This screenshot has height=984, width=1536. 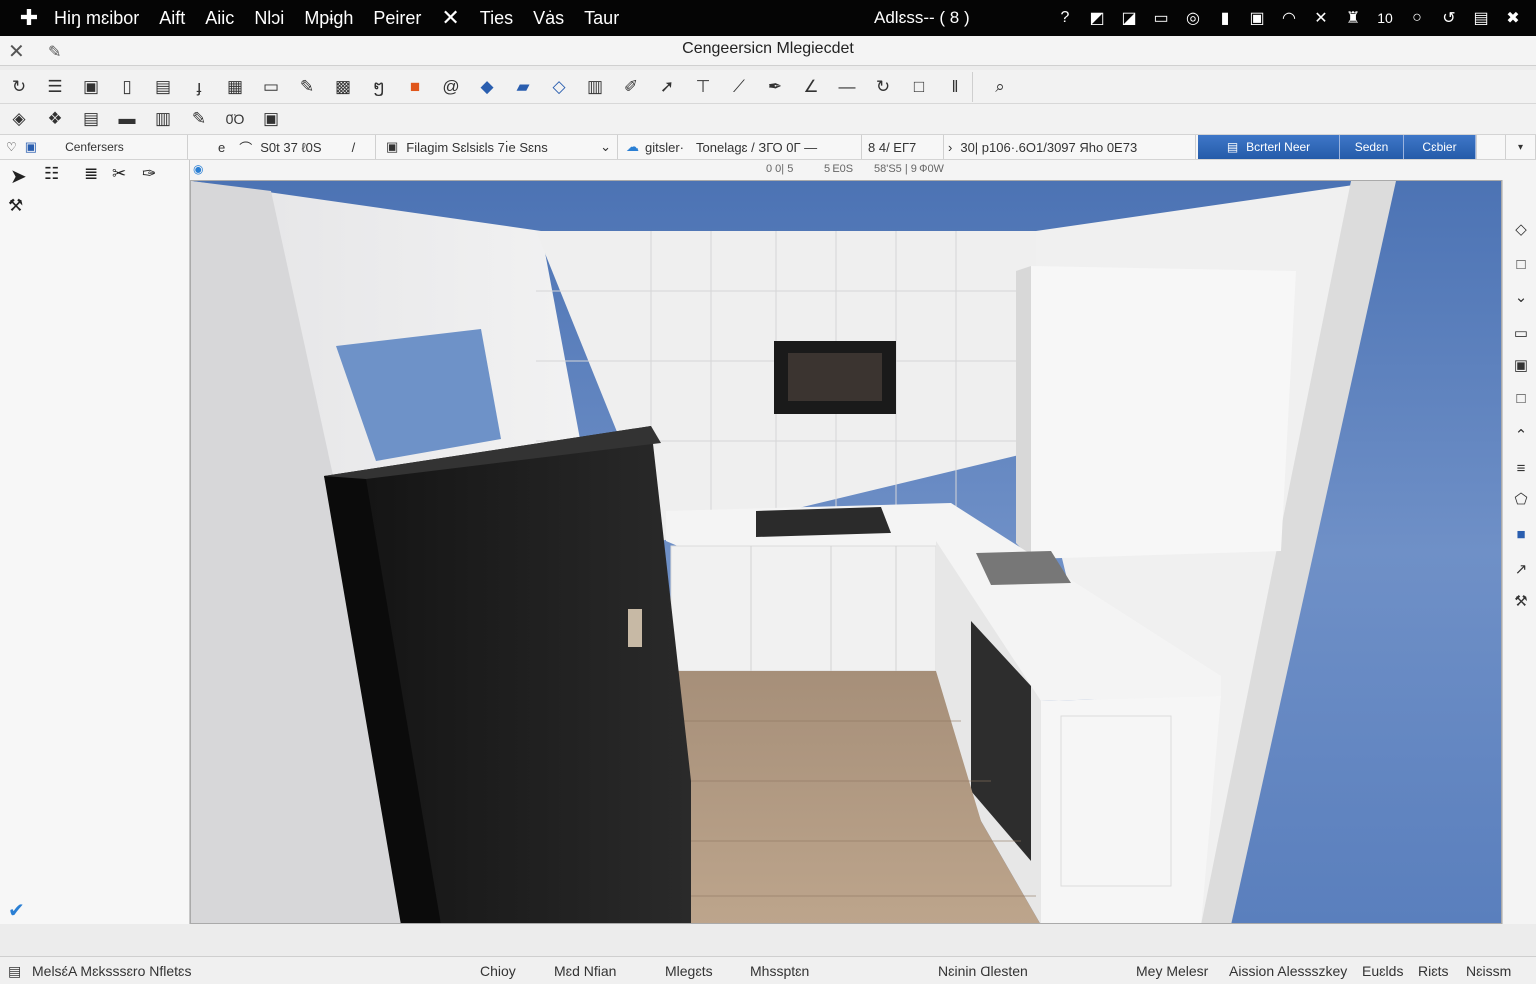 I want to click on zoom-icon: ⌕, so click(x=1000, y=87).